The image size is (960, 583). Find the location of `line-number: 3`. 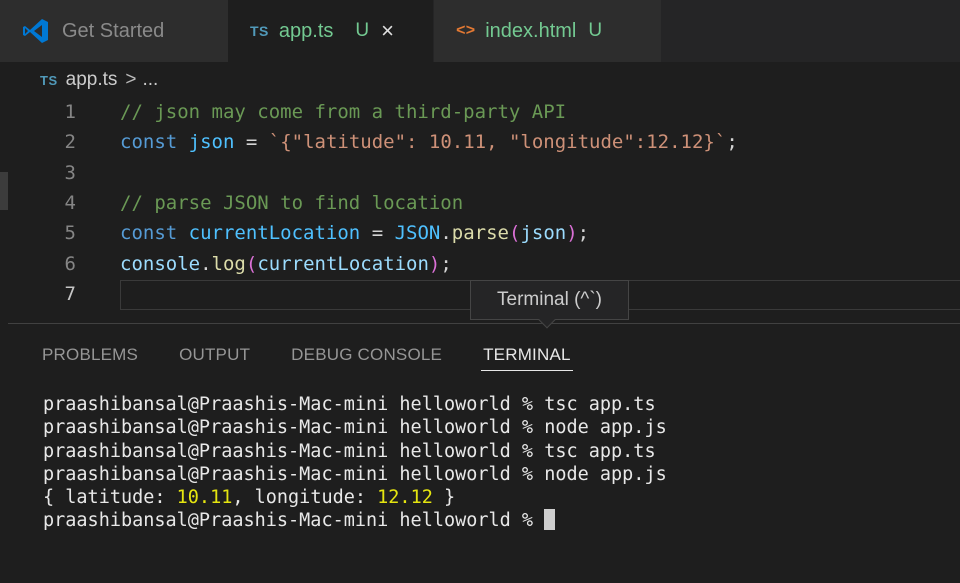

line-number: 3 is located at coordinates (70, 172).